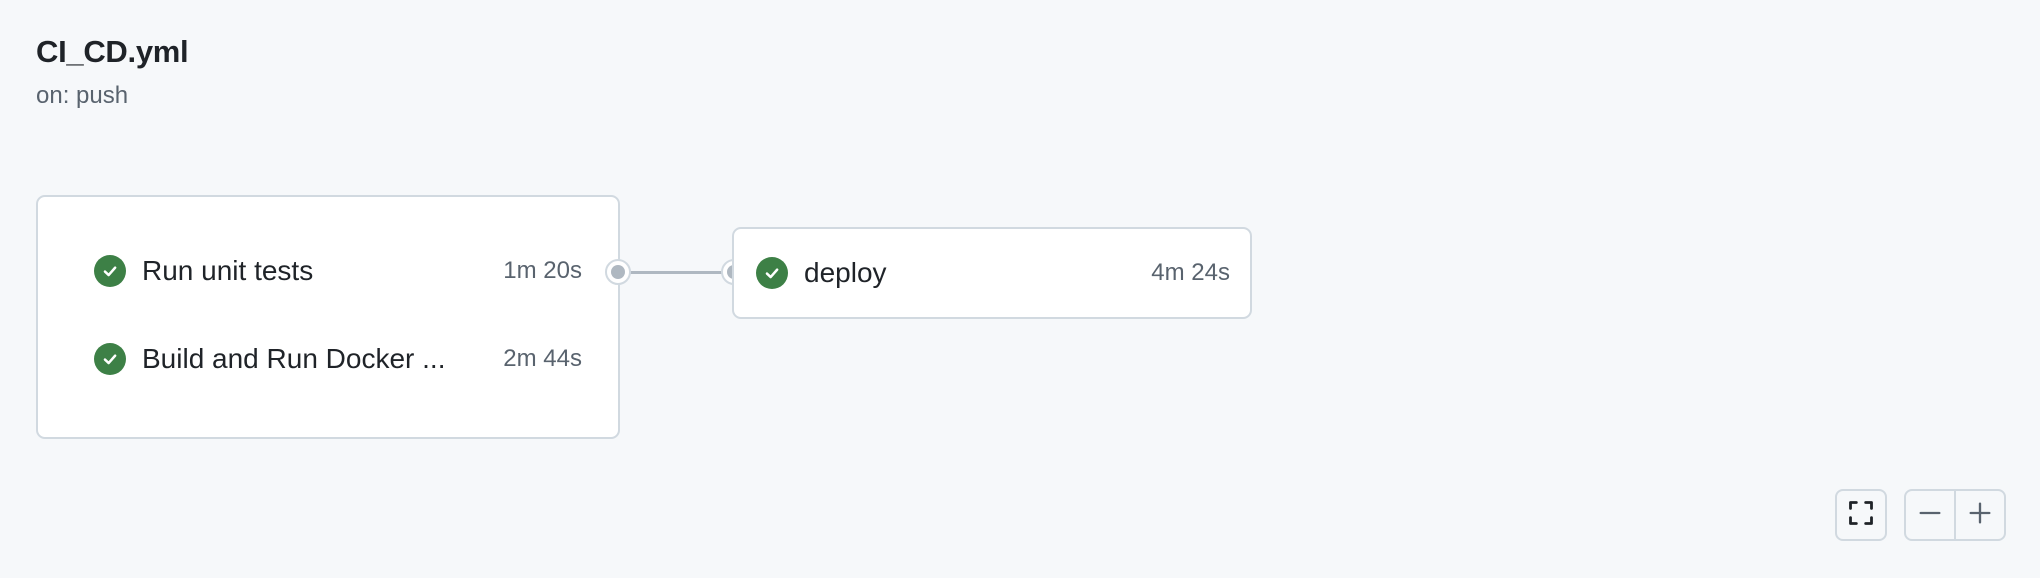  I want to click on job-deploy: deploy 4m 24s, so click(993, 273).